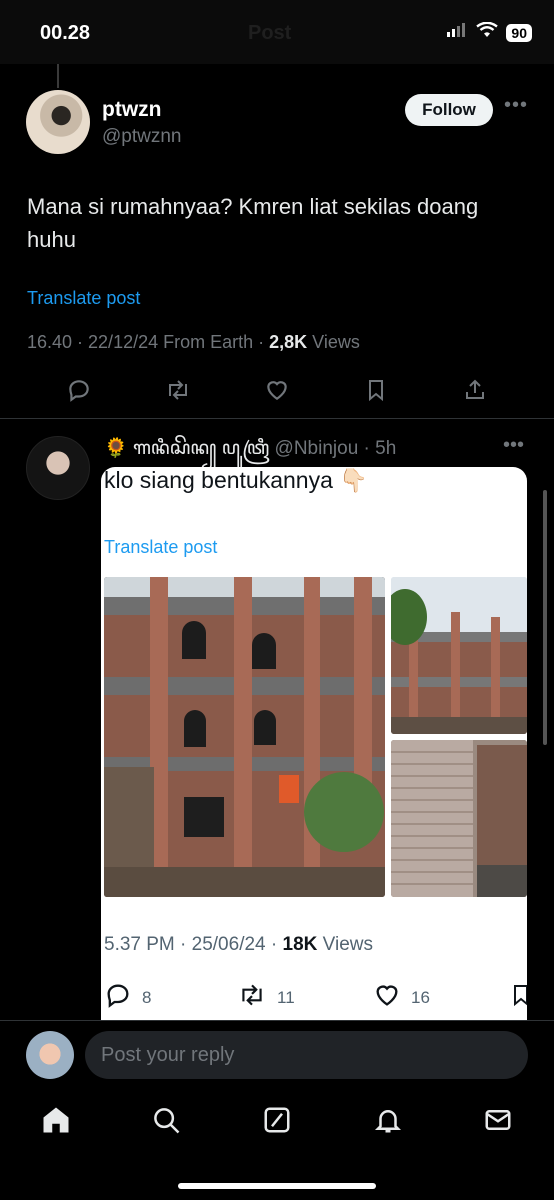 Image resolution: width=554 pixels, height=1200 pixels. Describe the element at coordinates (58, 76) in the screenshot. I see `thread-connector` at that location.